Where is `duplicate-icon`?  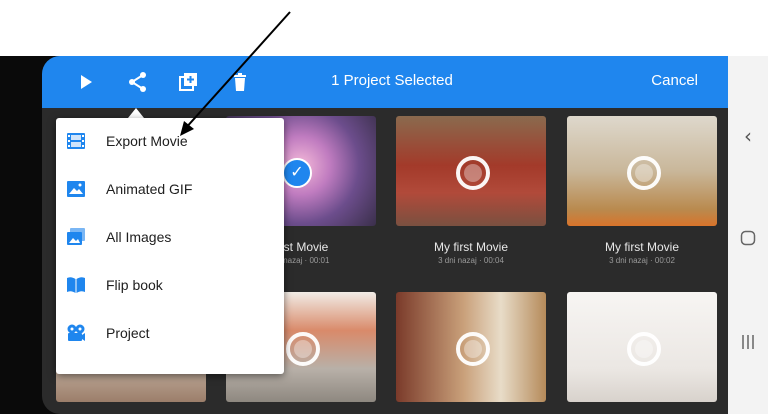
duplicate-icon is located at coordinates (188, 82).